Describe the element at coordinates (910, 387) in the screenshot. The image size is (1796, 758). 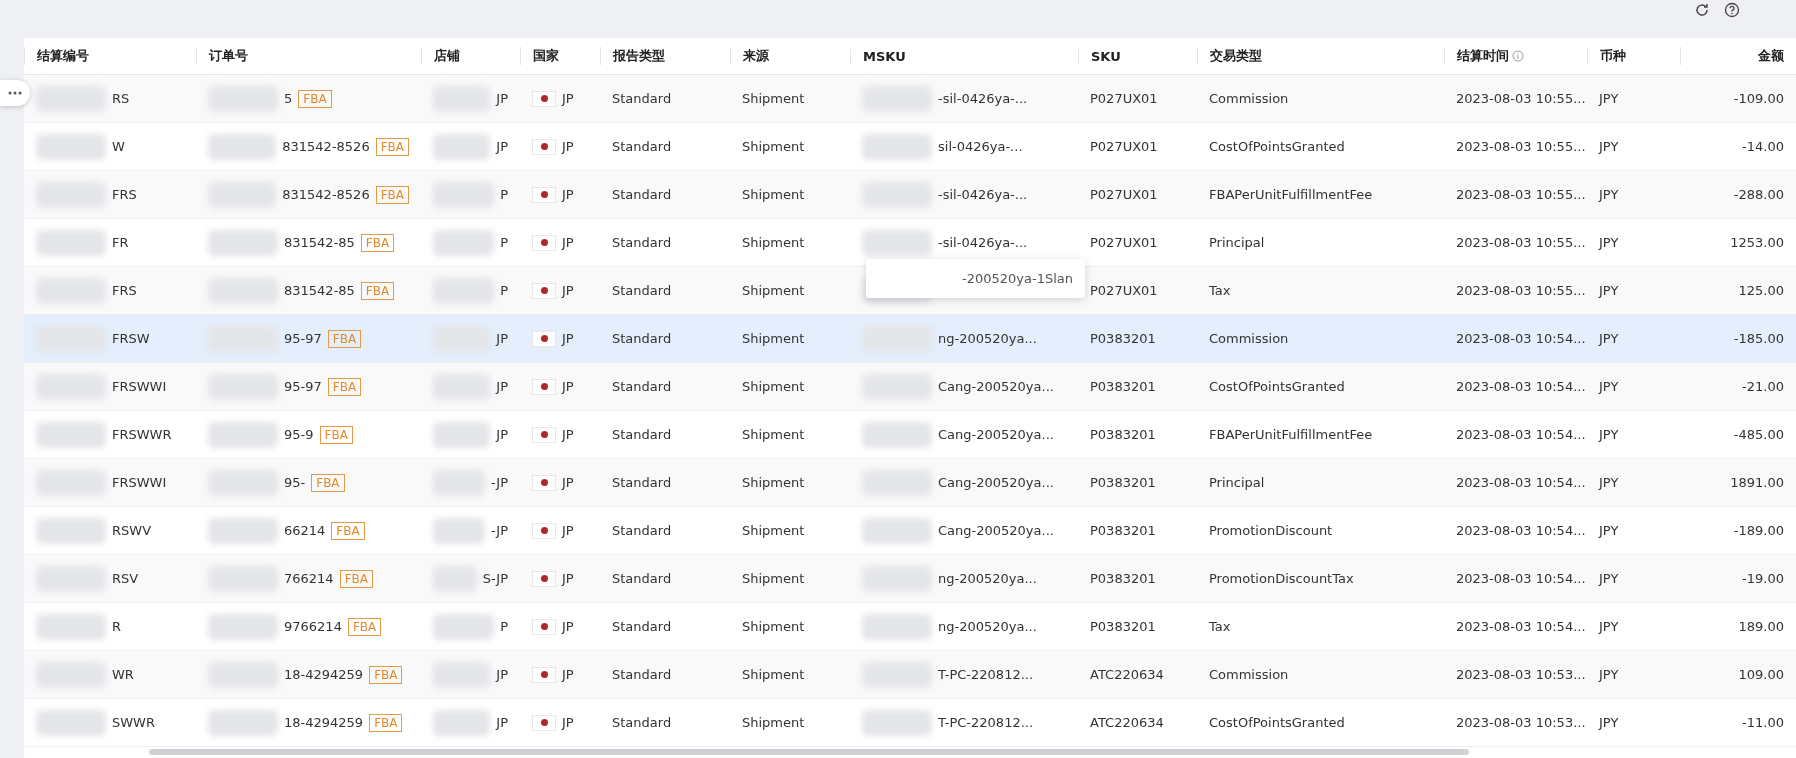
I see `table-row: FRSWWI 95-97 FBA JP JP Standard Shipment Cang-200520ya... P0383201 CostOfPointsGranted 2023-08-03 10:54... JPY -21.00` at that location.